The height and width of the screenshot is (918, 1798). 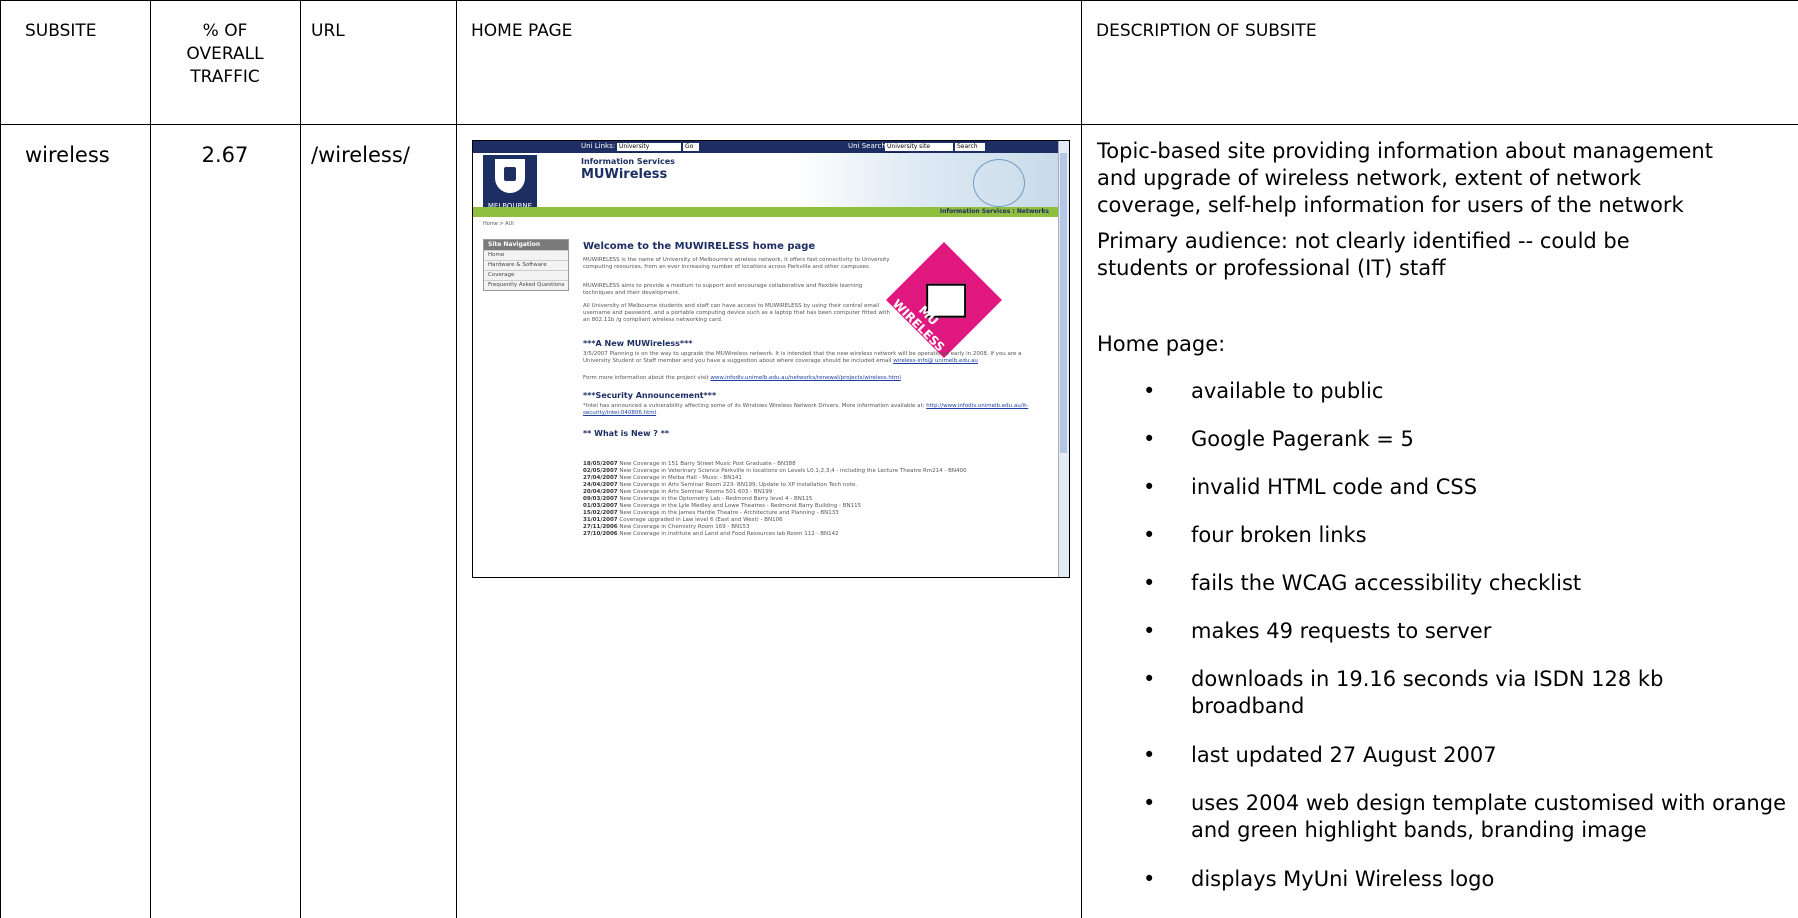 I want to click on header-home-page: HOME PAGE, so click(x=522, y=31).